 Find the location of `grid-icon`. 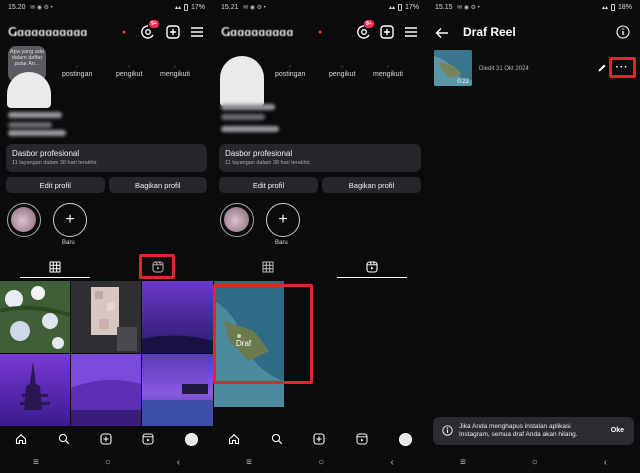

grid-icon is located at coordinates (55, 267).